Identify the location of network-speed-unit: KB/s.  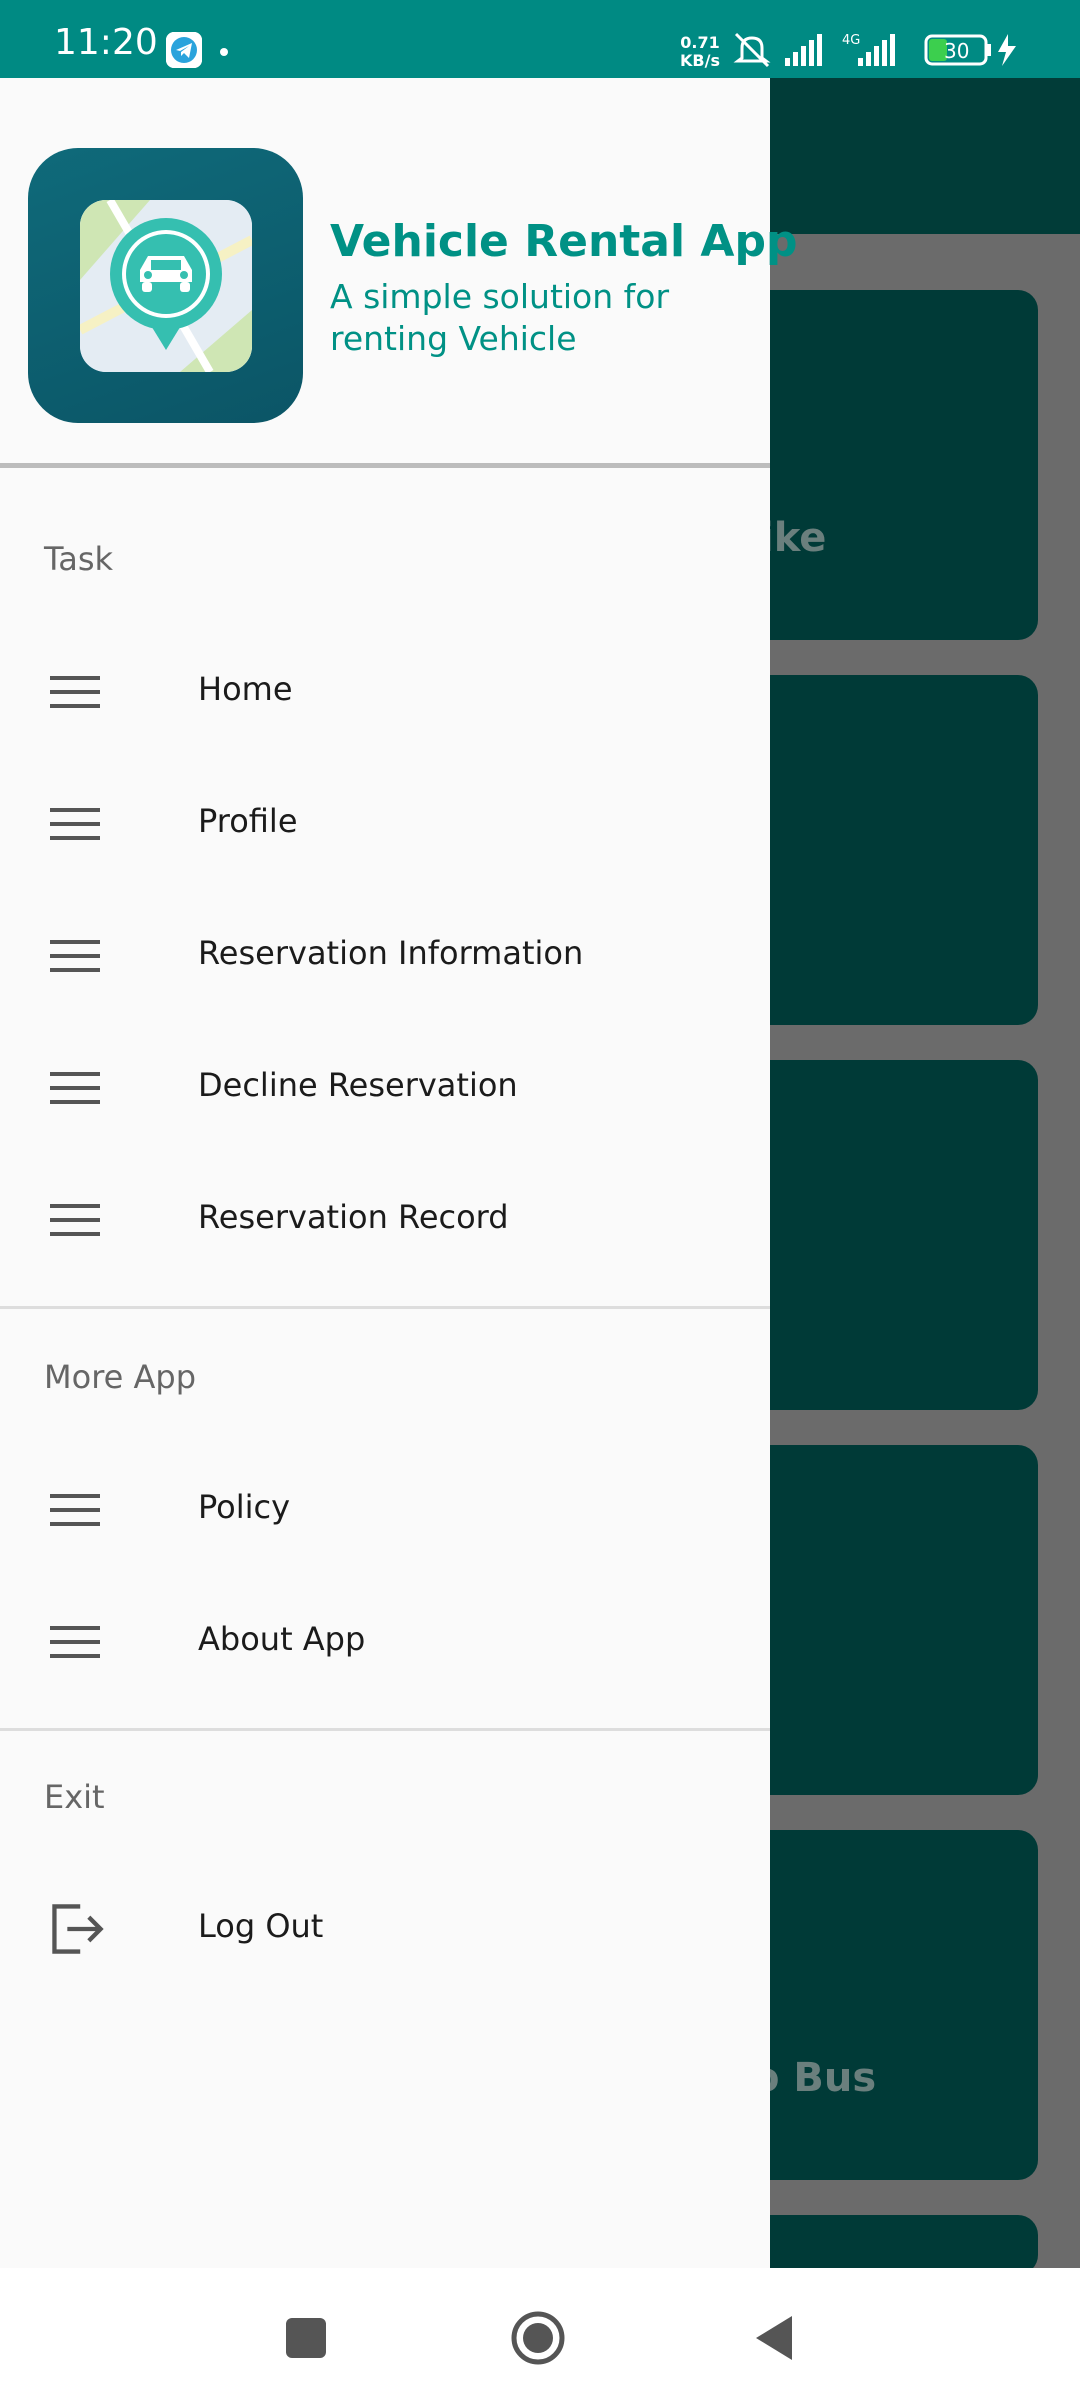
(700, 60).